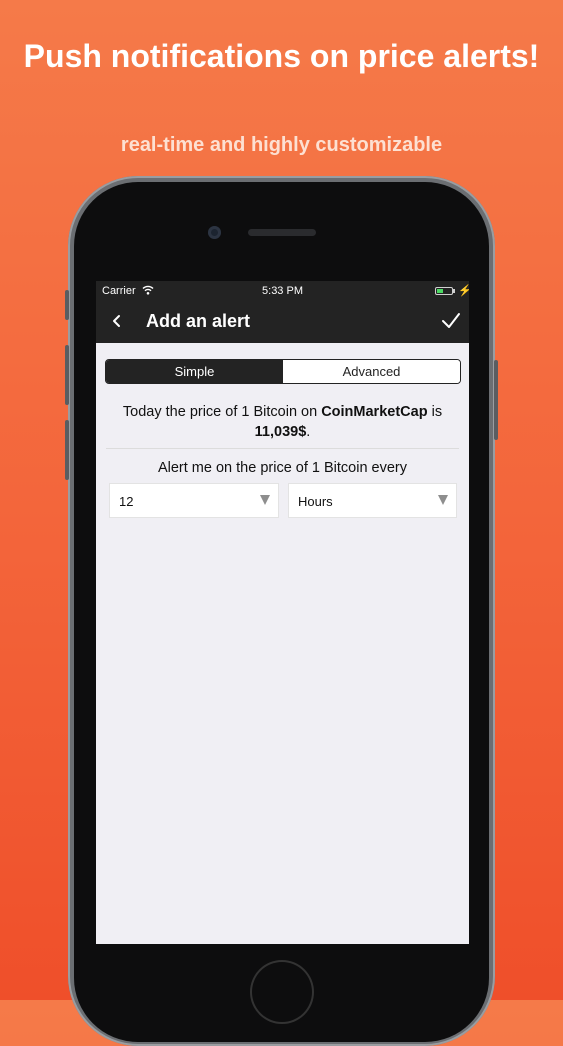 The width and height of the screenshot is (563, 1046). I want to click on volume-down-button, so click(67, 450).